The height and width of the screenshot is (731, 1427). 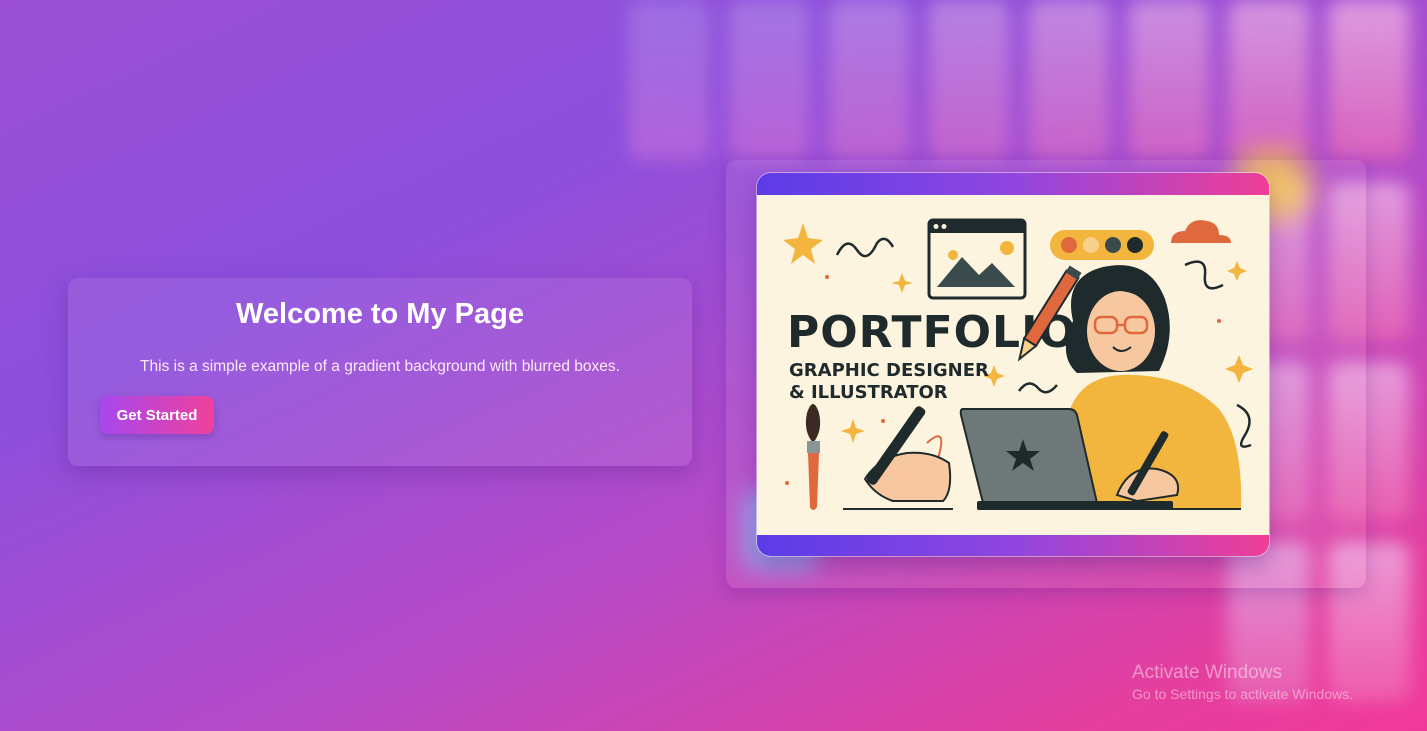 What do you see at coordinates (157, 415) in the screenshot?
I see `get-started-button: Get Started` at bounding box center [157, 415].